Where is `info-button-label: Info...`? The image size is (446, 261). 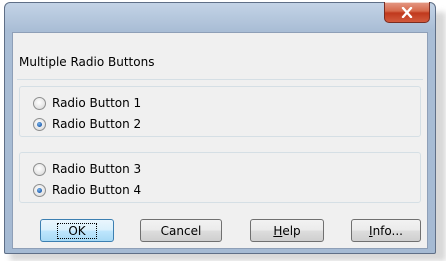
info-button-label: Info... is located at coordinates (386, 231).